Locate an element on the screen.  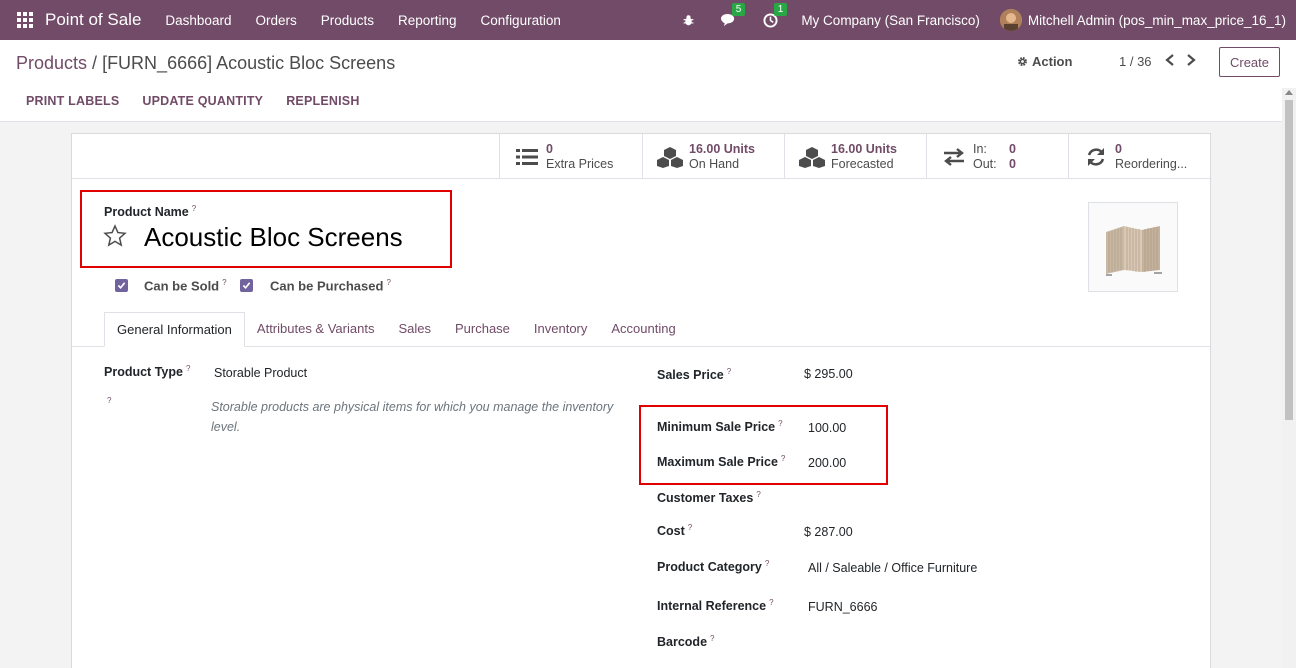
header-action-buttons: PRINT LABELS UPDATE QUANTITY REPLENISH is located at coordinates (179, 101).